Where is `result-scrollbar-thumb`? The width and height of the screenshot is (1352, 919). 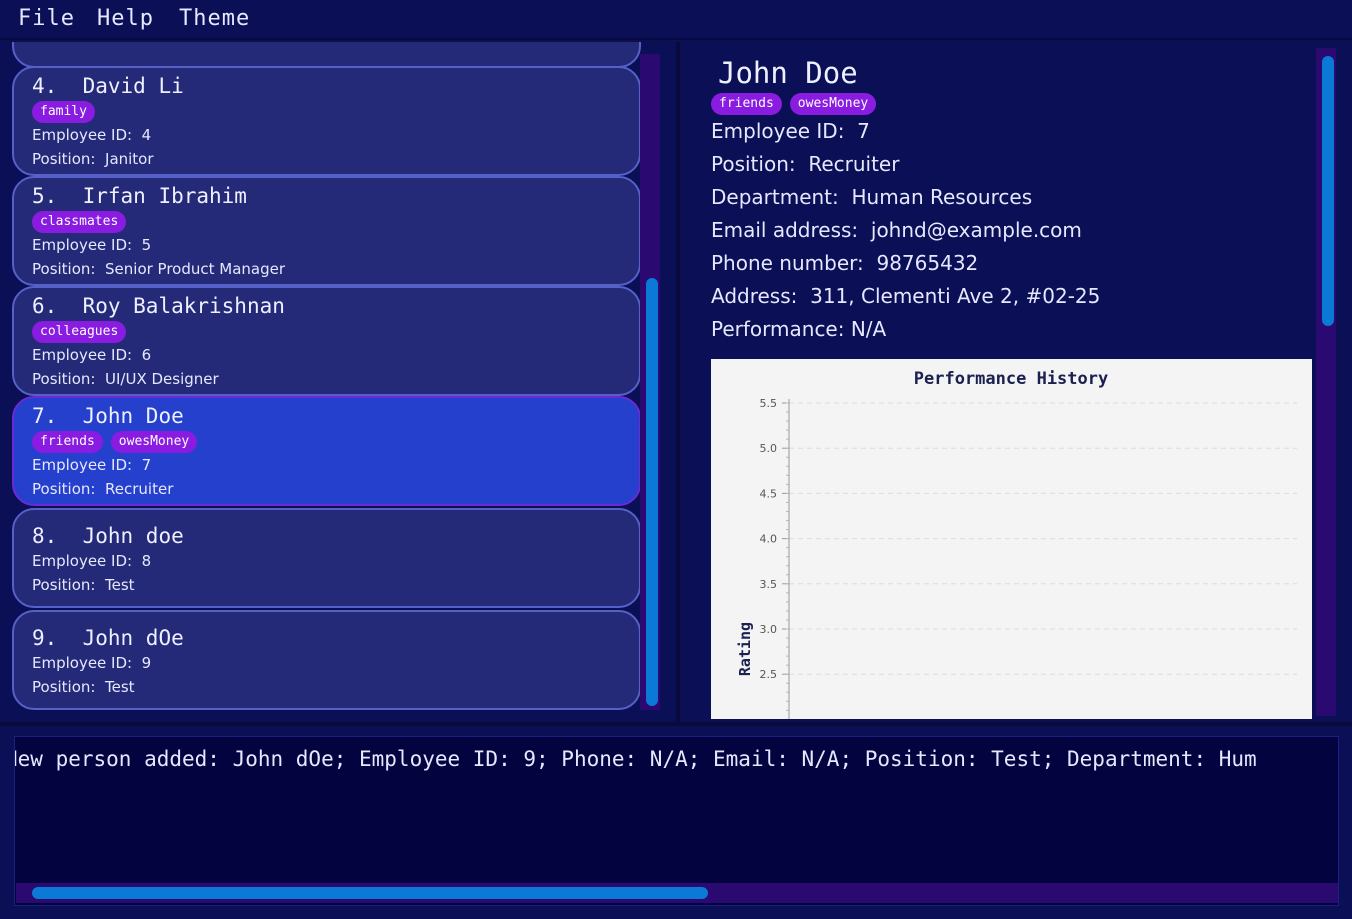 result-scrollbar-thumb is located at coordinates (370, 893).